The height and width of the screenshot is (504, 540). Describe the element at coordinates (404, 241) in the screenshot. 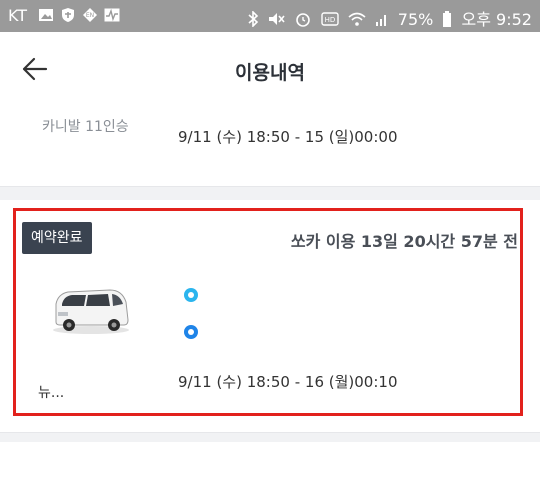

I see `usage-summary: 쏘카 이용 13일 20시간 57분 전` at that location.